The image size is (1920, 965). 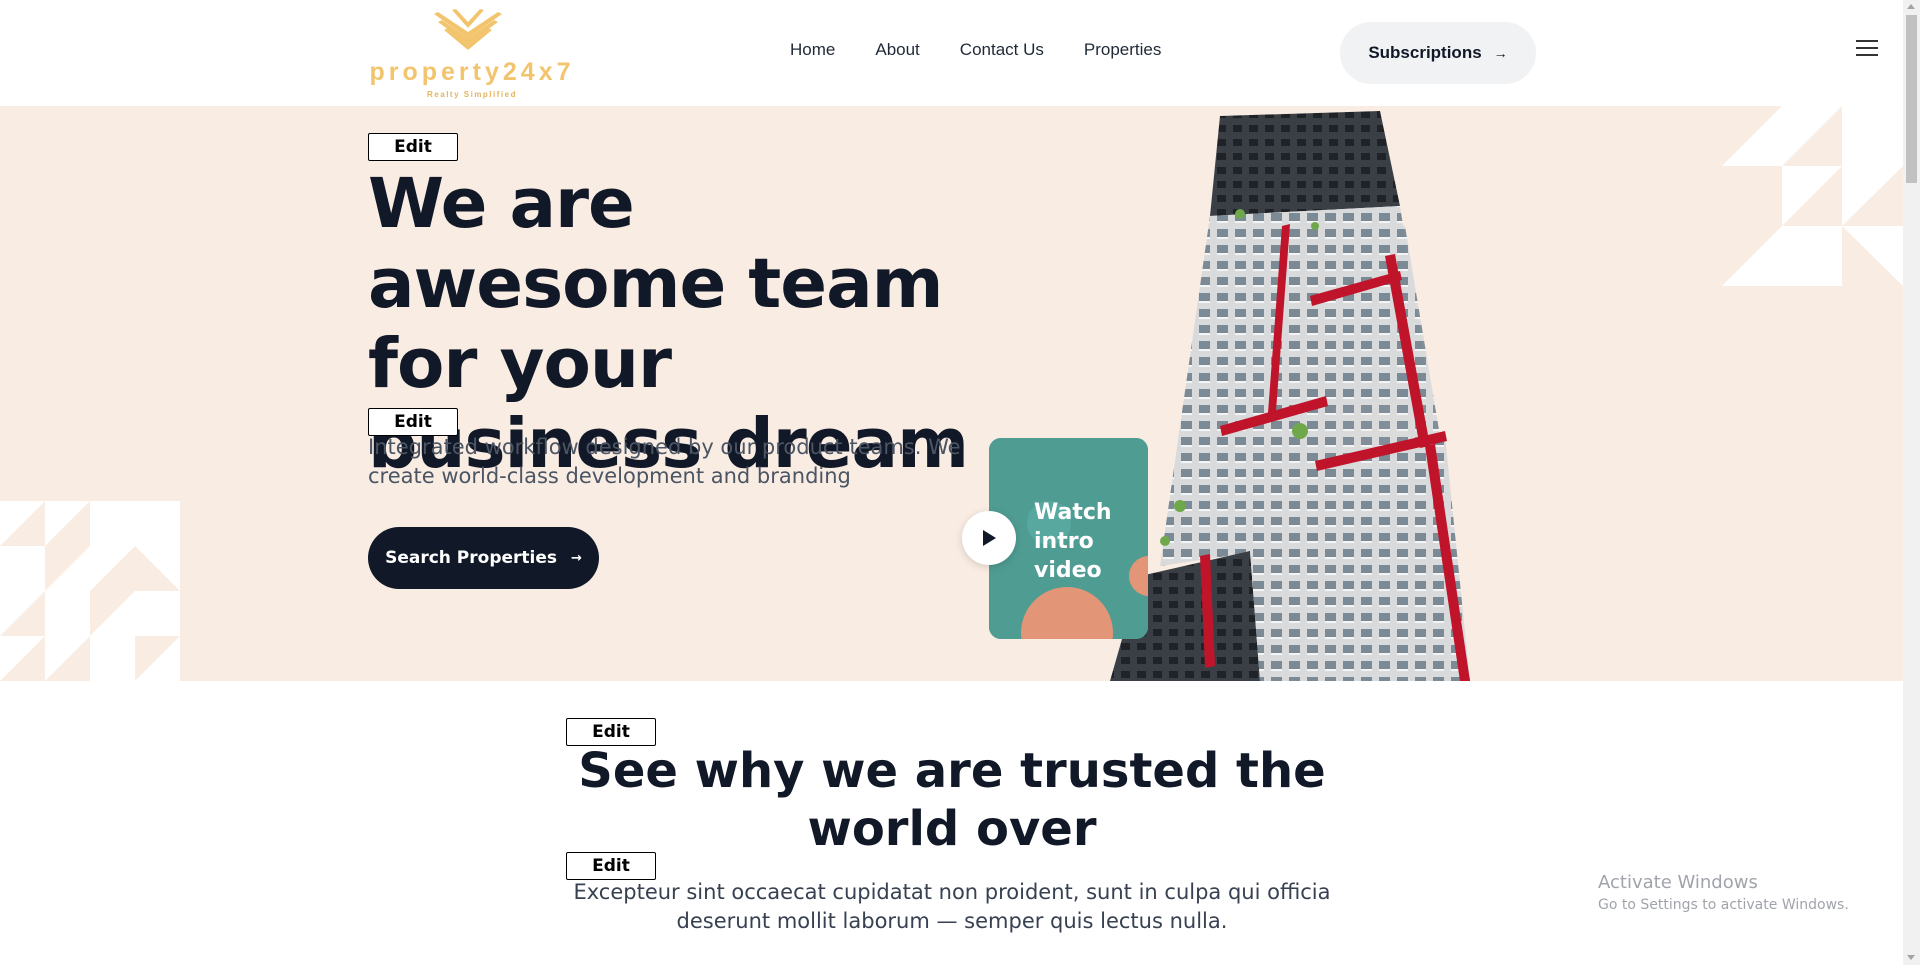 What do you see at coordinates (897, 50) in the screenshot?
I see `nav-about: About` at bounding box center [897, 50].